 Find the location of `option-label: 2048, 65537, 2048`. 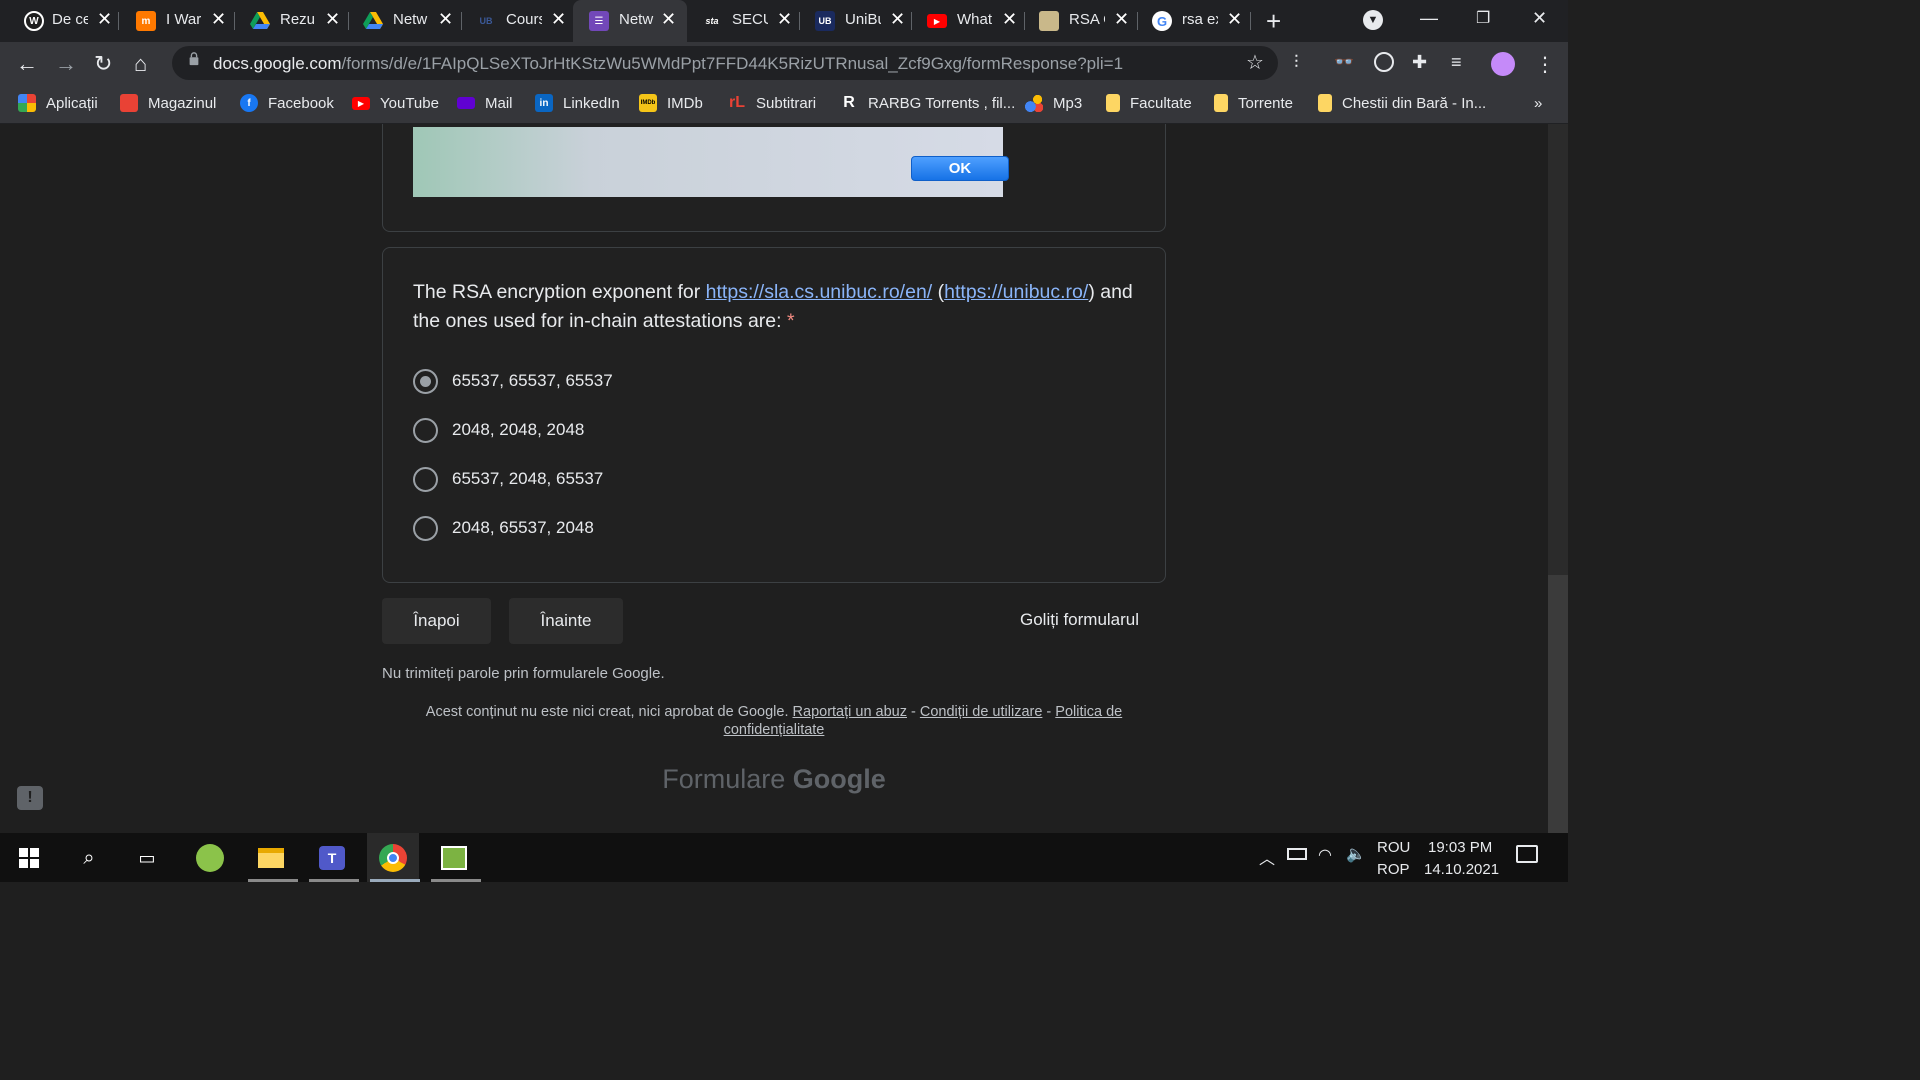

option-label: 2048, 65537, 2048 is located at coordinates (523, 527).